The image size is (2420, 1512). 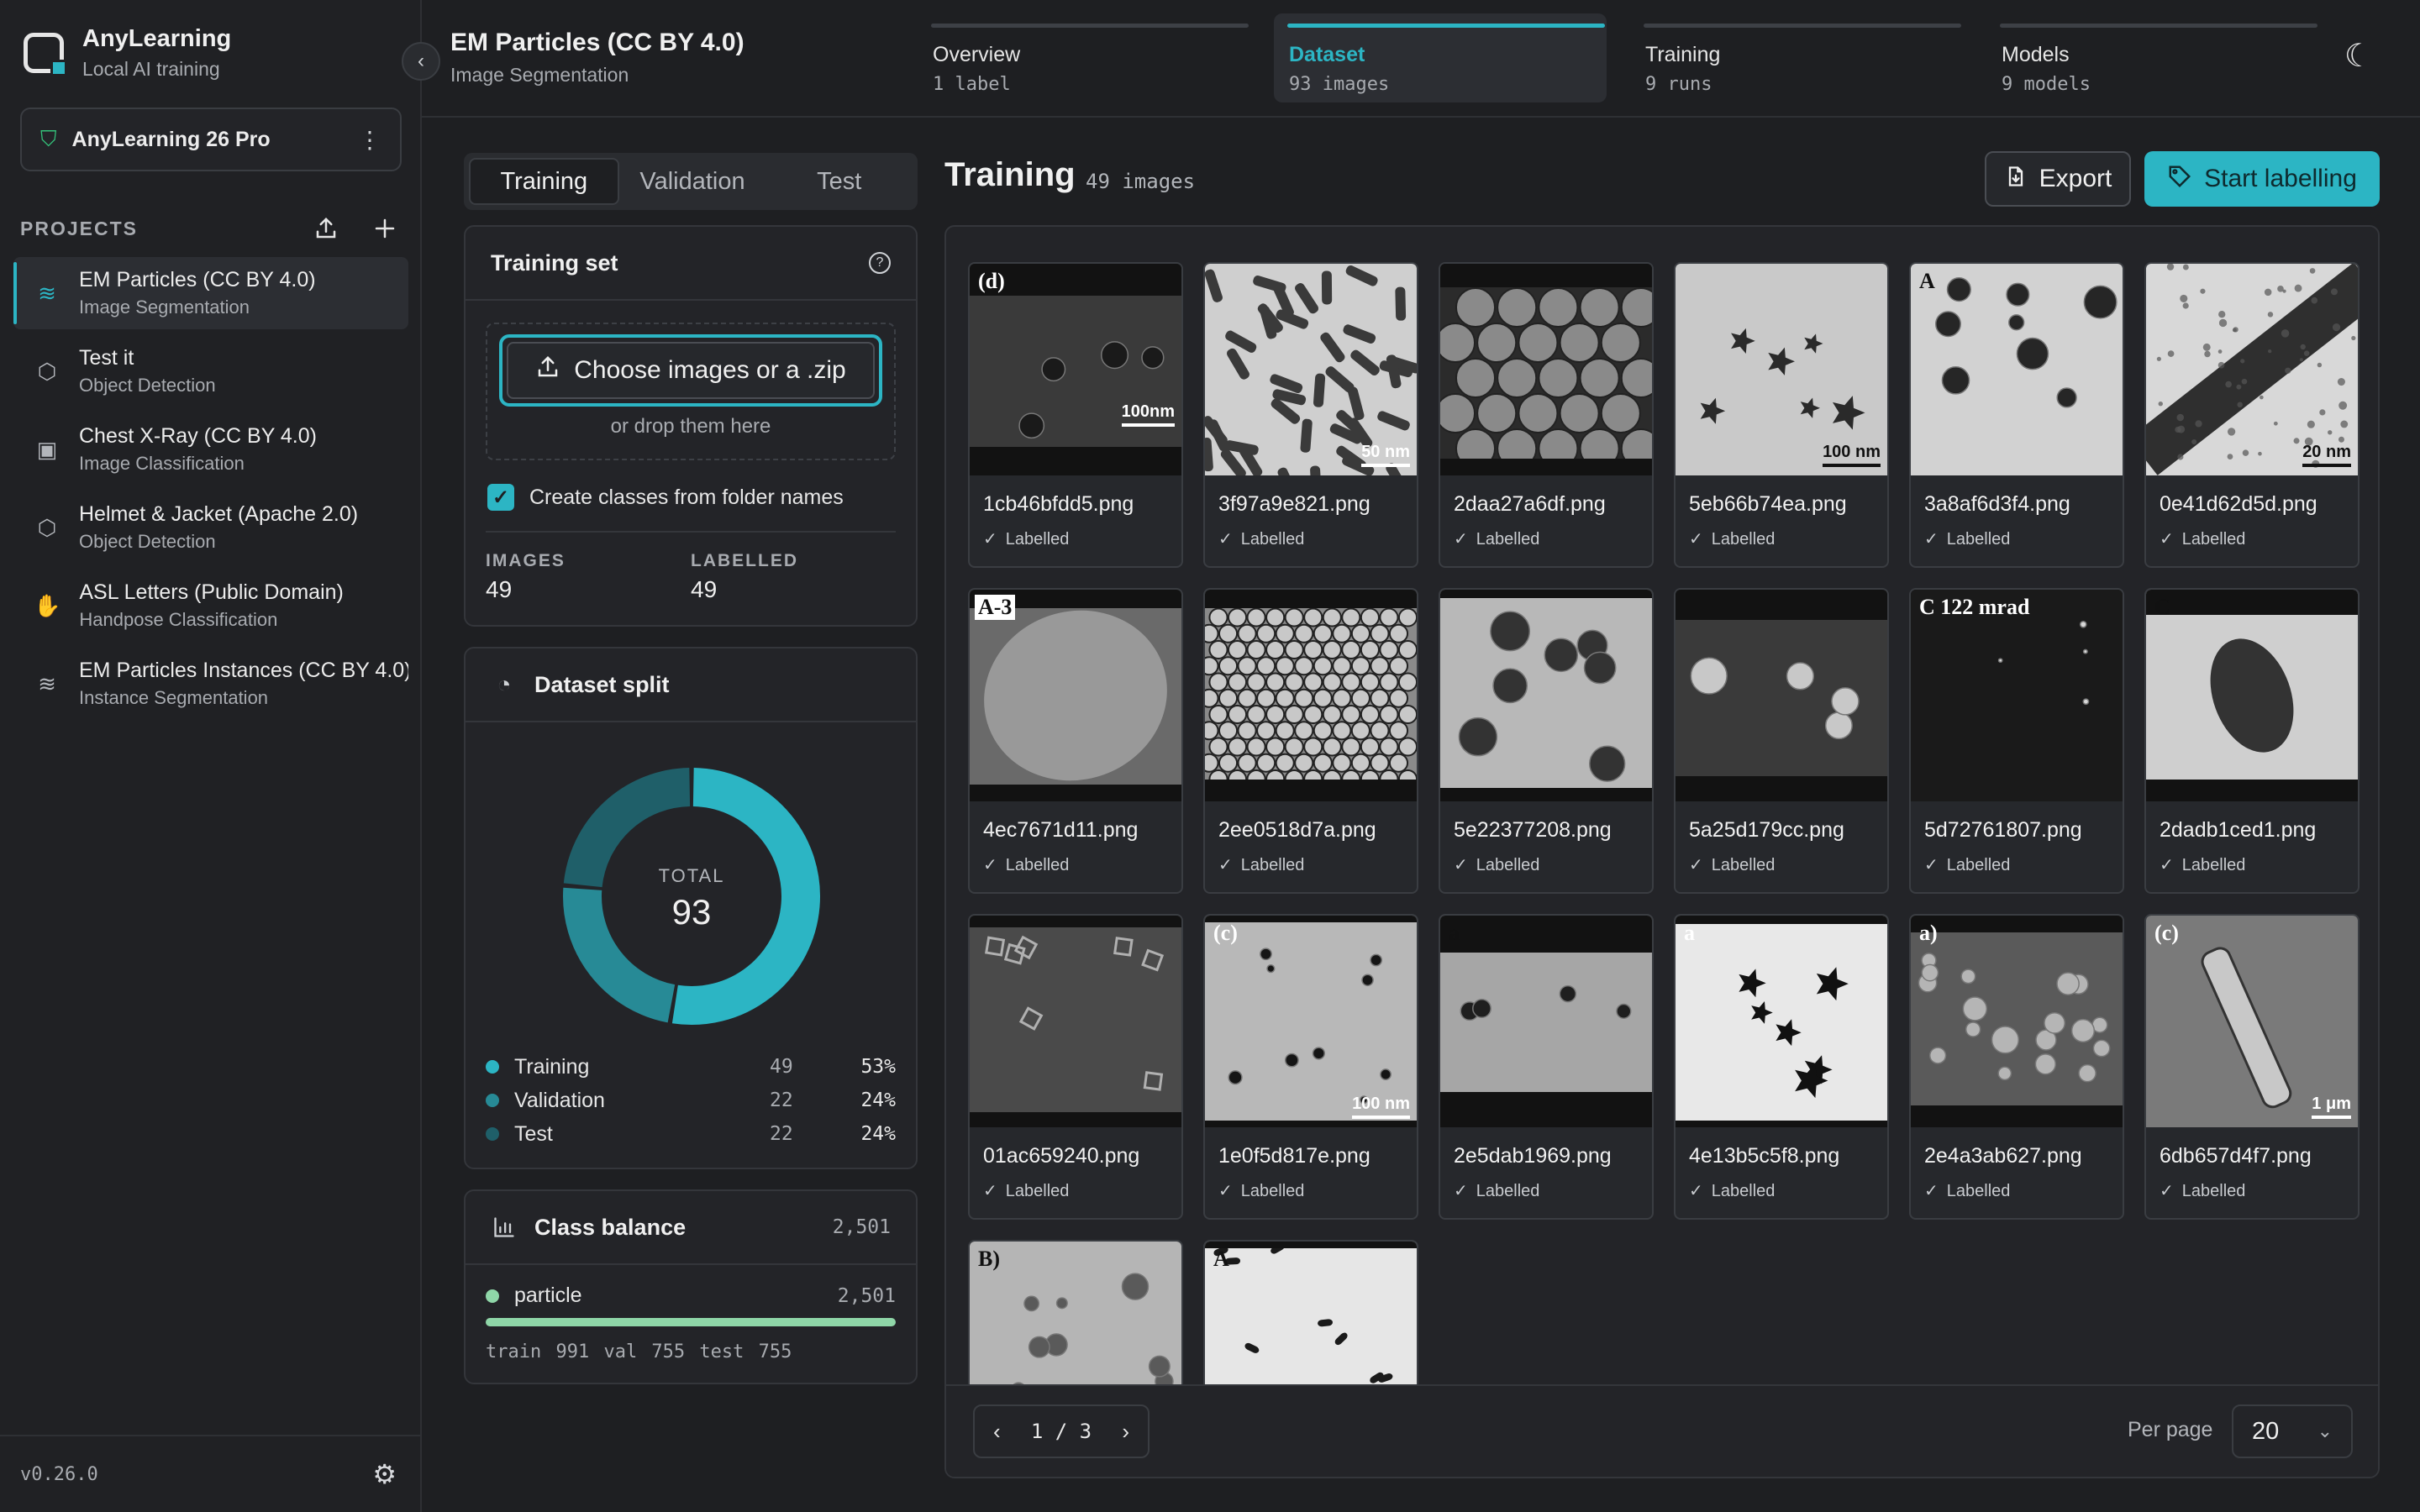 What do you see at coordinates (243, 670) in the screenshot?
I see `project-name: EM Particles Instances (CC BY 4.0)` at bounding box center [243, 670].